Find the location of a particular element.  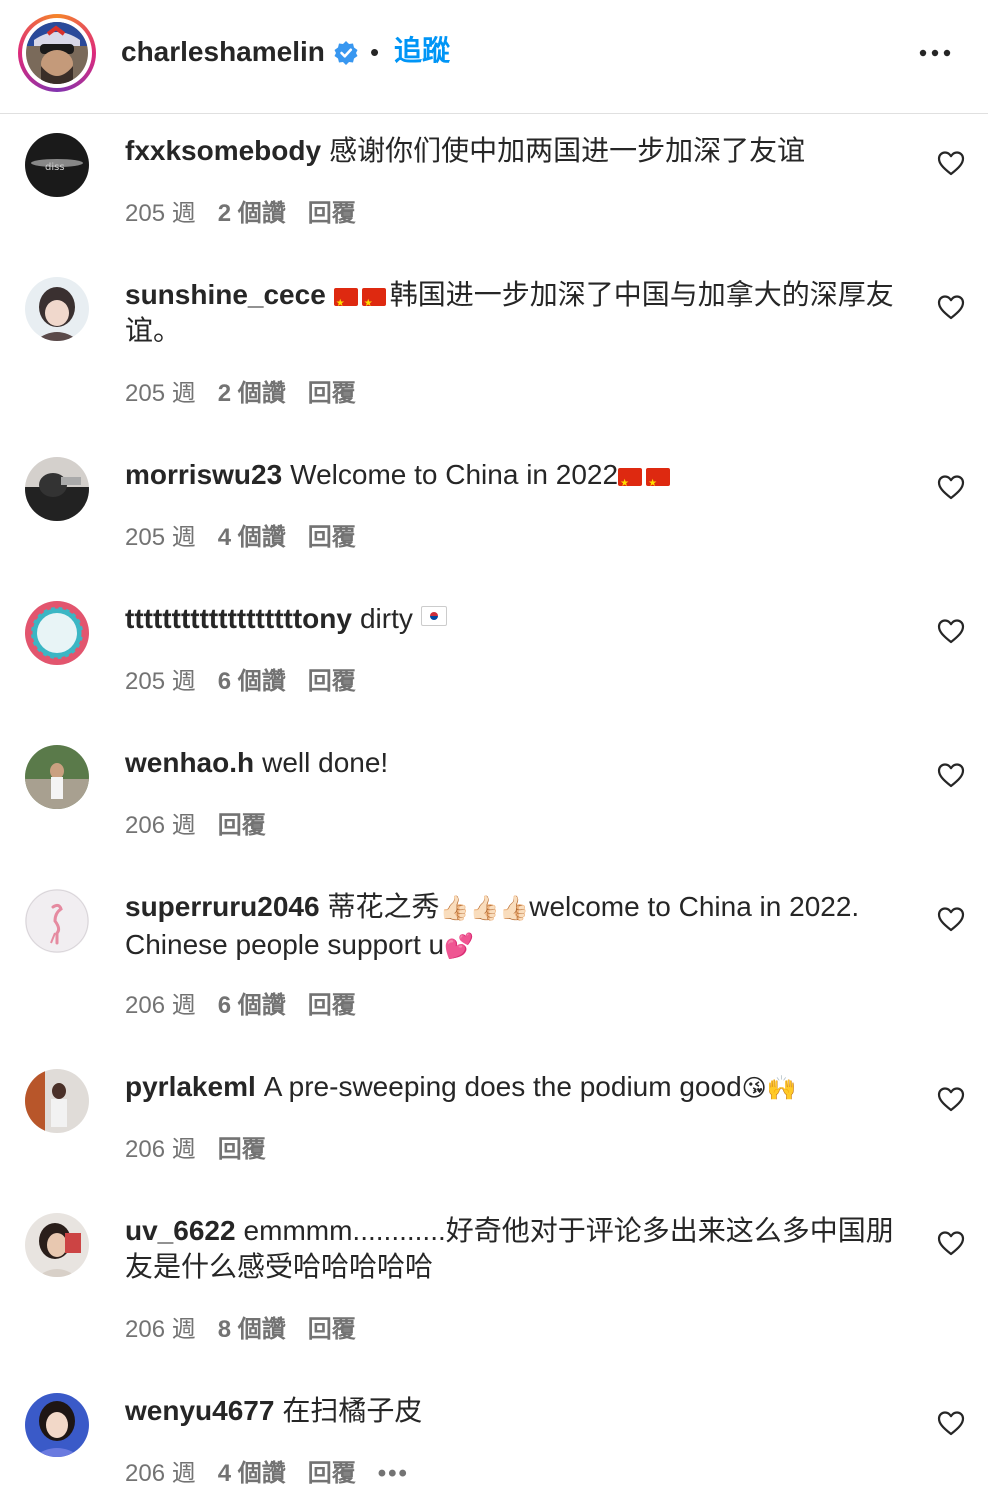

comment-meta: 205 週 4 個讚 回覆 is located at coordinates (251, 538).